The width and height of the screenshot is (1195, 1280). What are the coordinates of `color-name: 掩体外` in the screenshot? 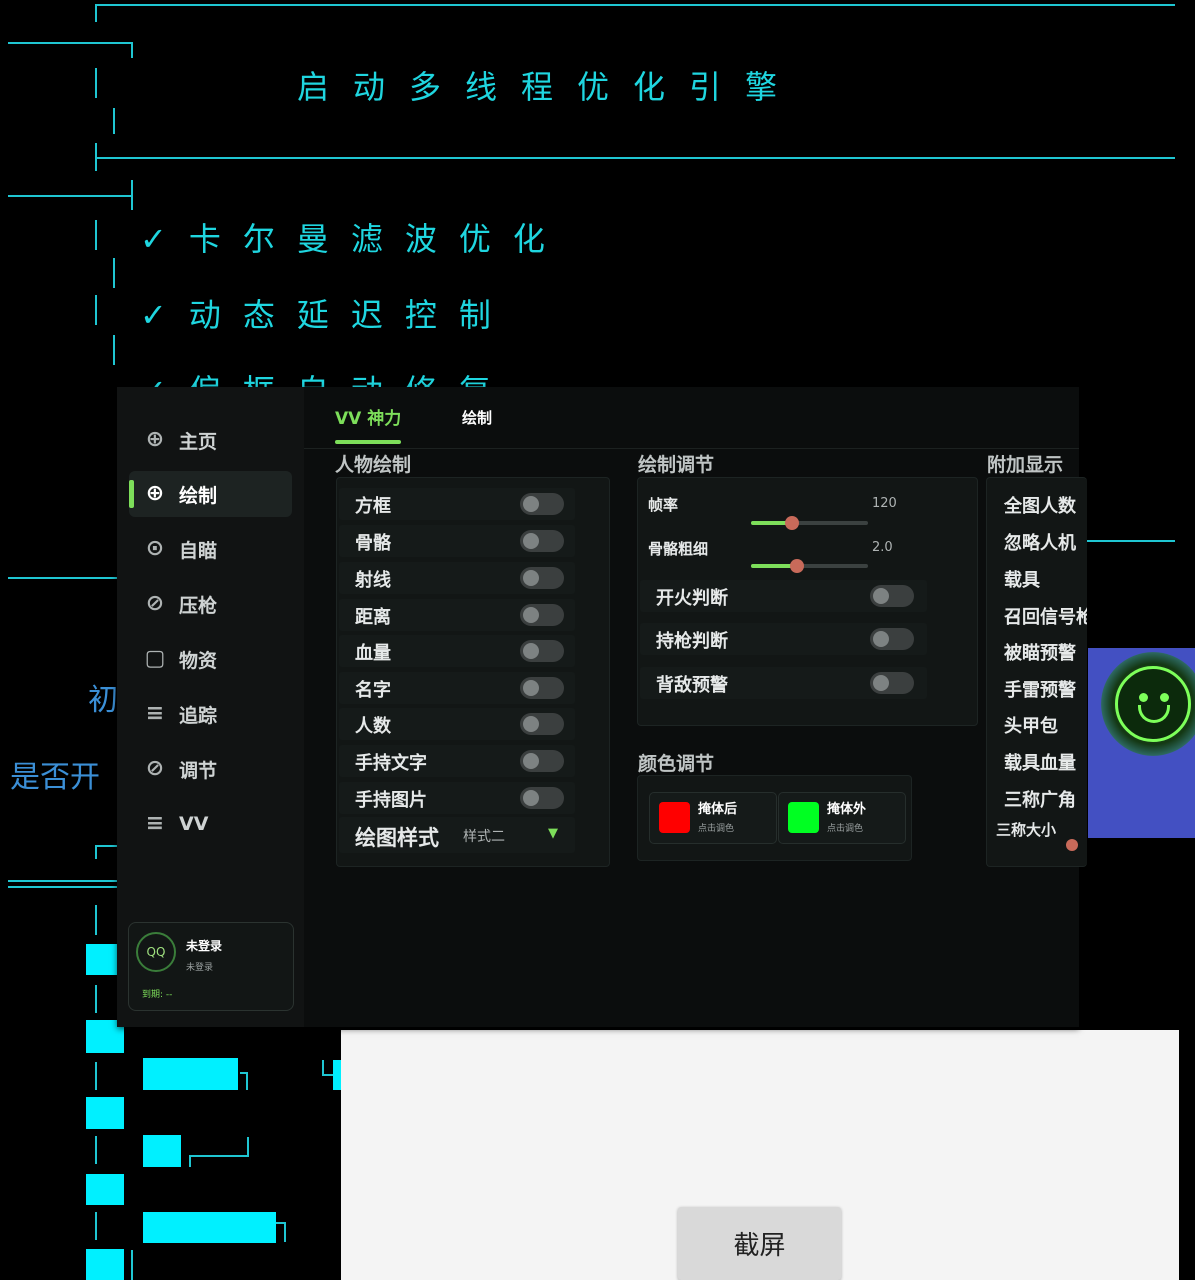 It's located at (847, 809).